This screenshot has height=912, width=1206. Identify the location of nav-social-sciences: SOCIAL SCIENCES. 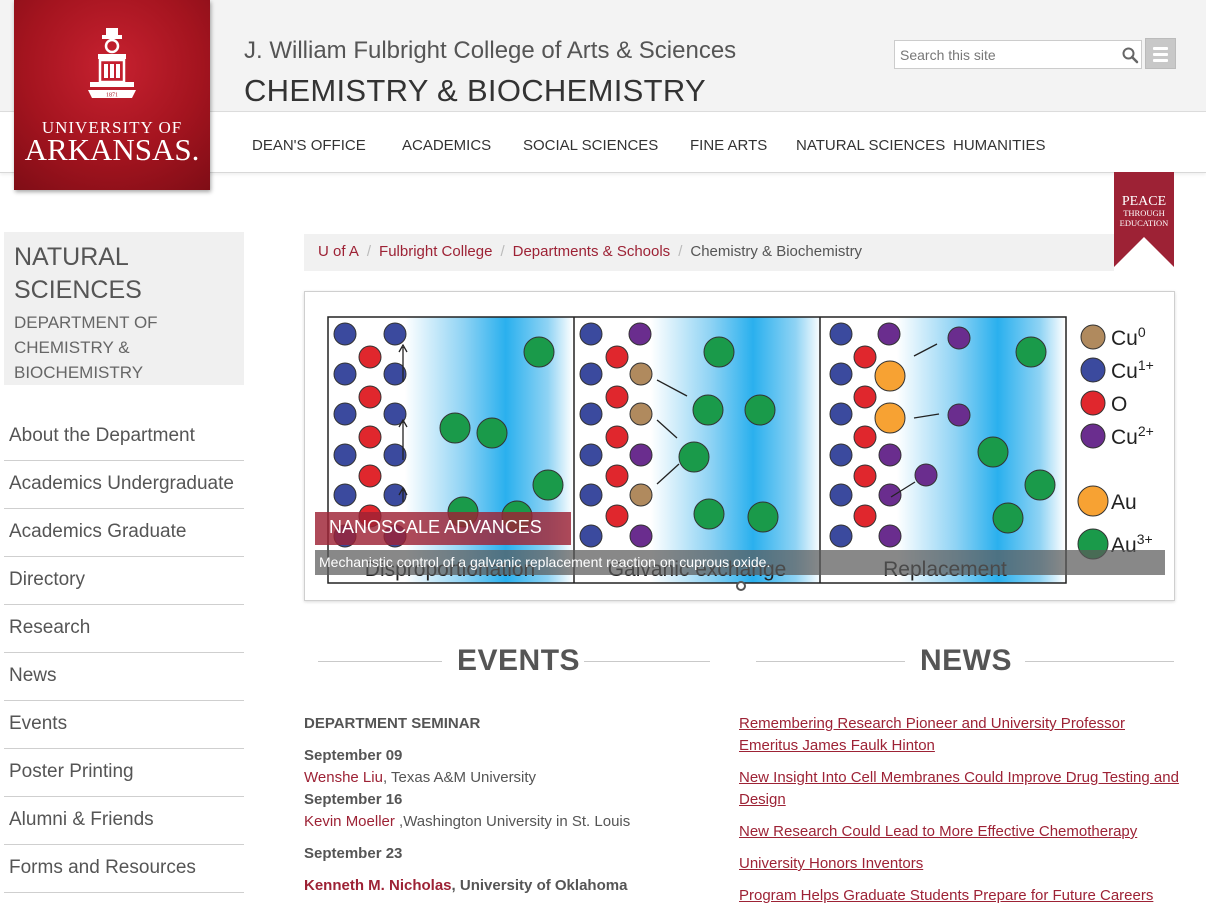
(590, 145).